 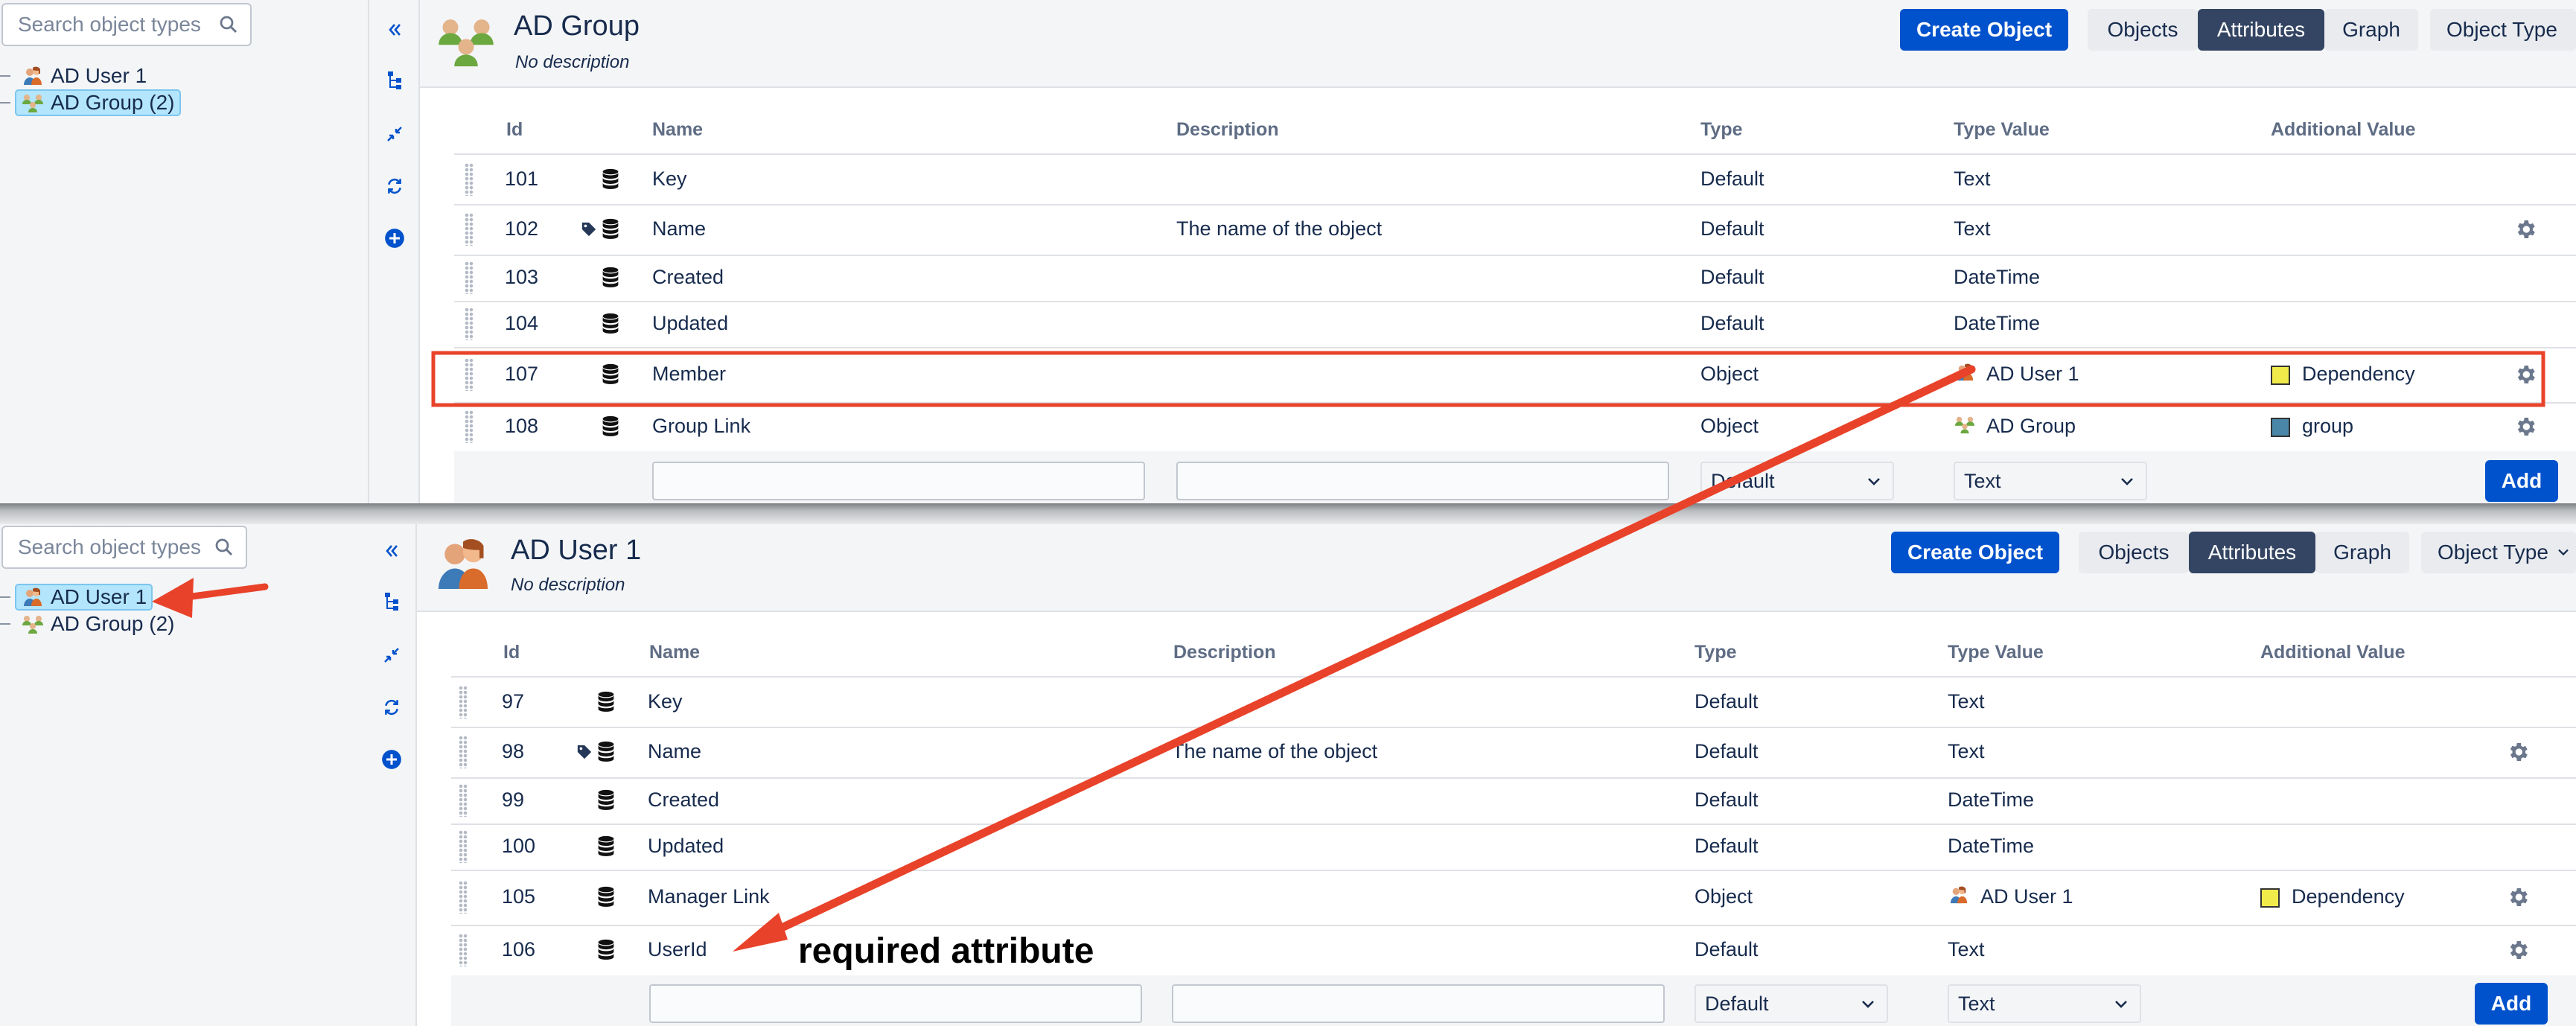 What do you see at coordinates (689, 374) in the screenshot?
I see `row-name: Member` at bounding box center [689, 374].